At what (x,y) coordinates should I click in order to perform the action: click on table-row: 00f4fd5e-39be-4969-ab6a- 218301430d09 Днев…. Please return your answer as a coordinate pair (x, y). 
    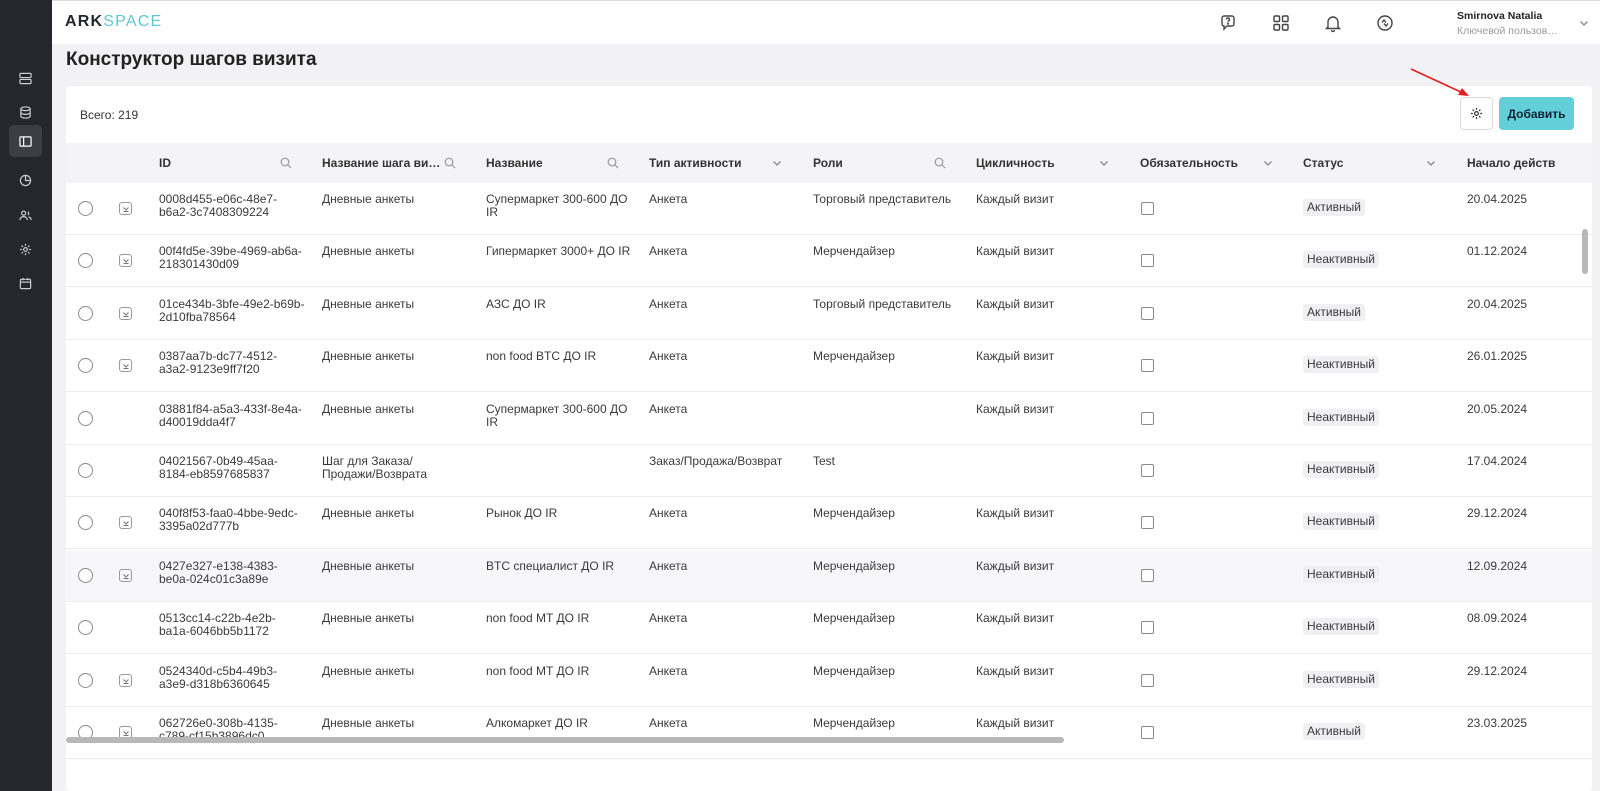
    Looking at the image, I should click on (829, 261).